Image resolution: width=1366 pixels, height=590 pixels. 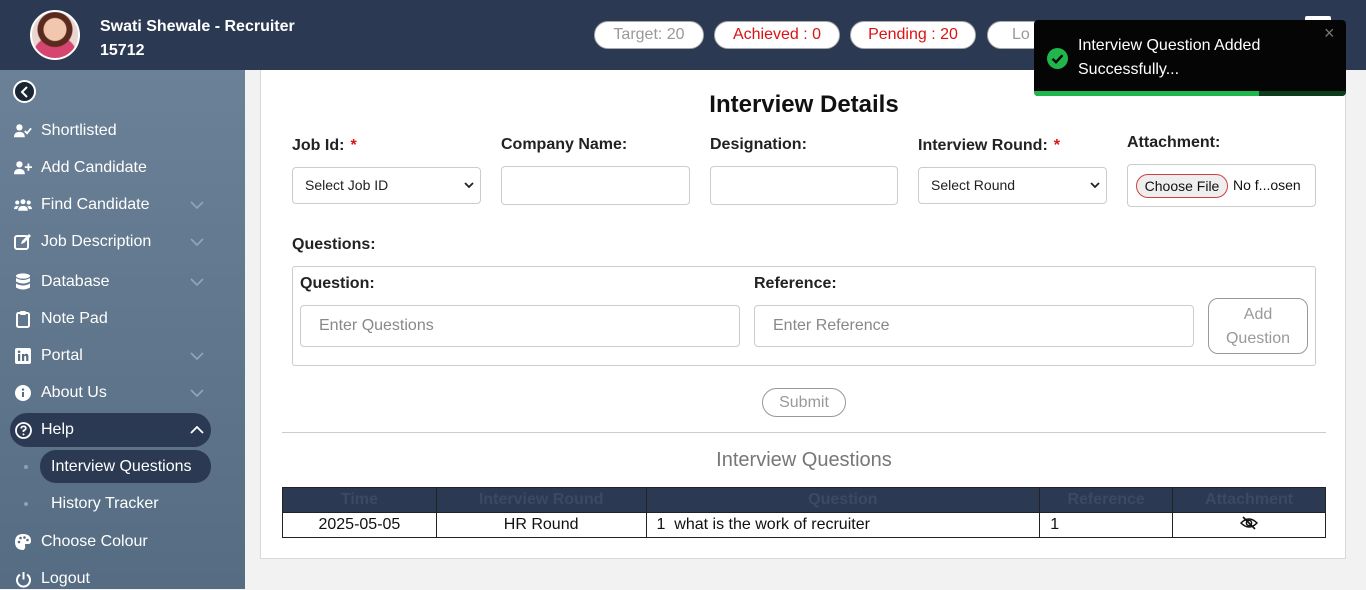 What do you see at coordinates (334, 244) in the screenshot?
I see `questions-label: Questions:` at bounding box center [334, 244].